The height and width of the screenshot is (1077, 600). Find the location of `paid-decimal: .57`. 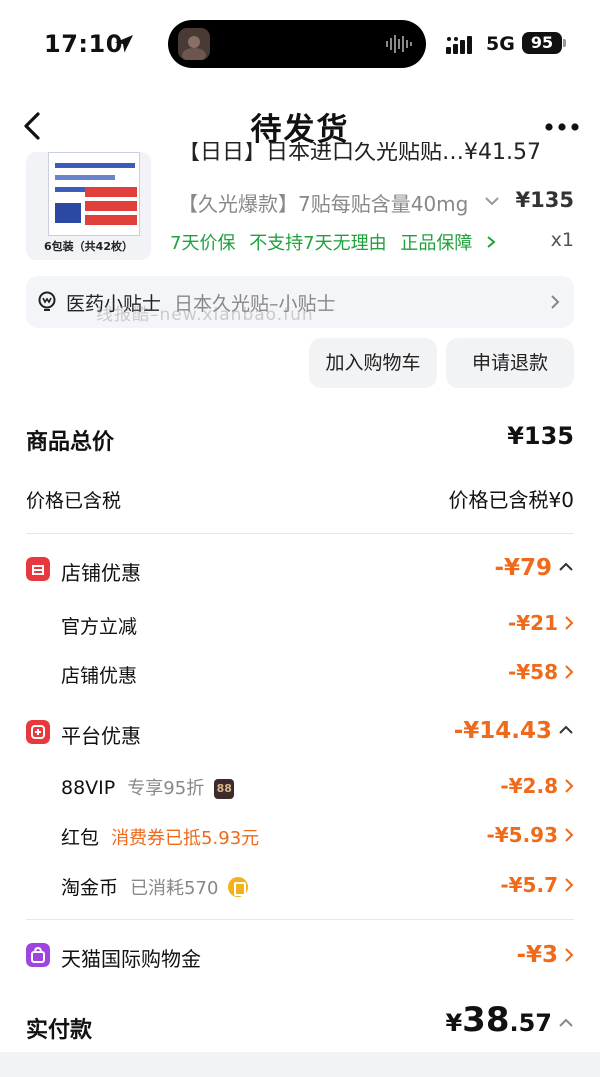

paid-decimal: .57 is located at coordinates (530, 1023).